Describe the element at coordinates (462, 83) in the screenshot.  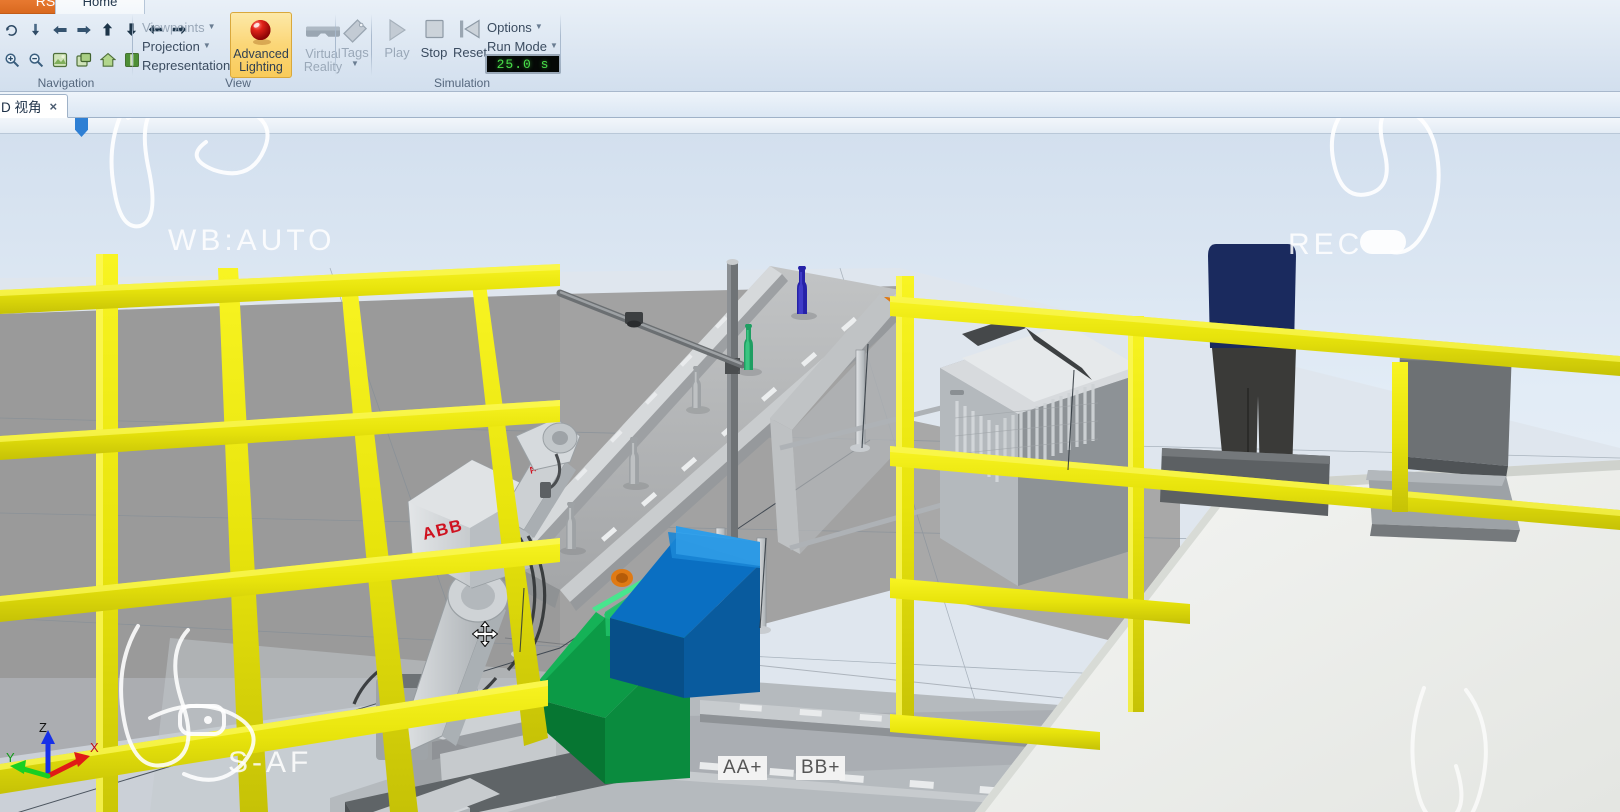
I see `simulation-group-title: Simulation` at that location.